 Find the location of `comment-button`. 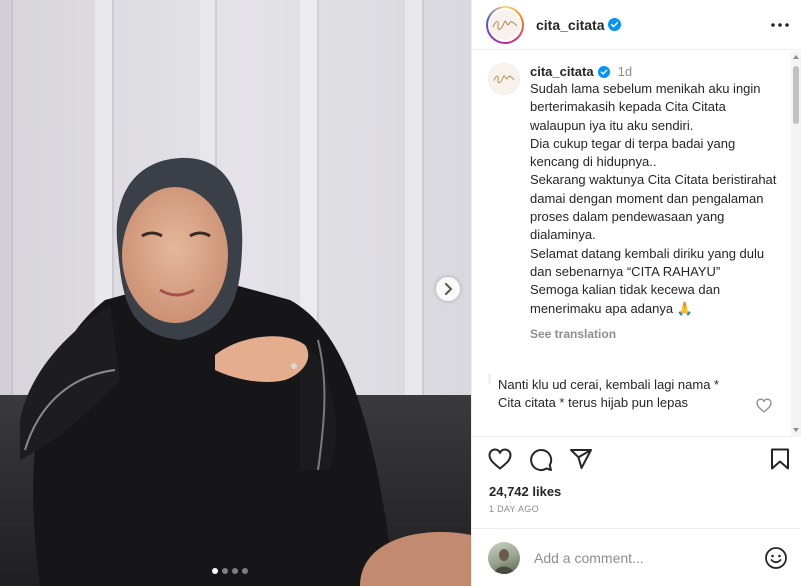

comment-button is located at coordinates (541, 460).